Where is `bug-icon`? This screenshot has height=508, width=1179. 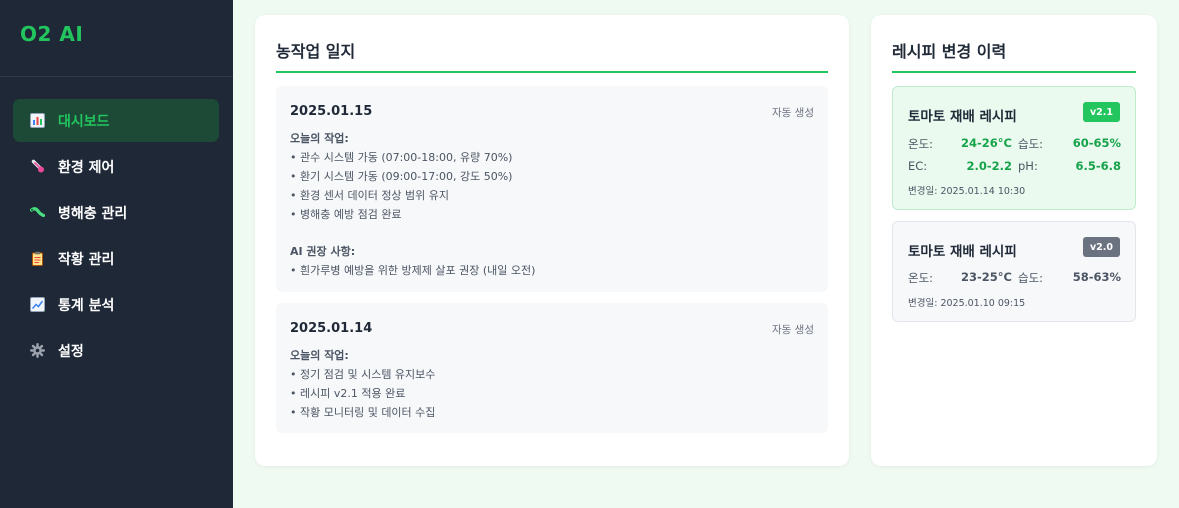
bug-icon is located at coordinates (37, 213).